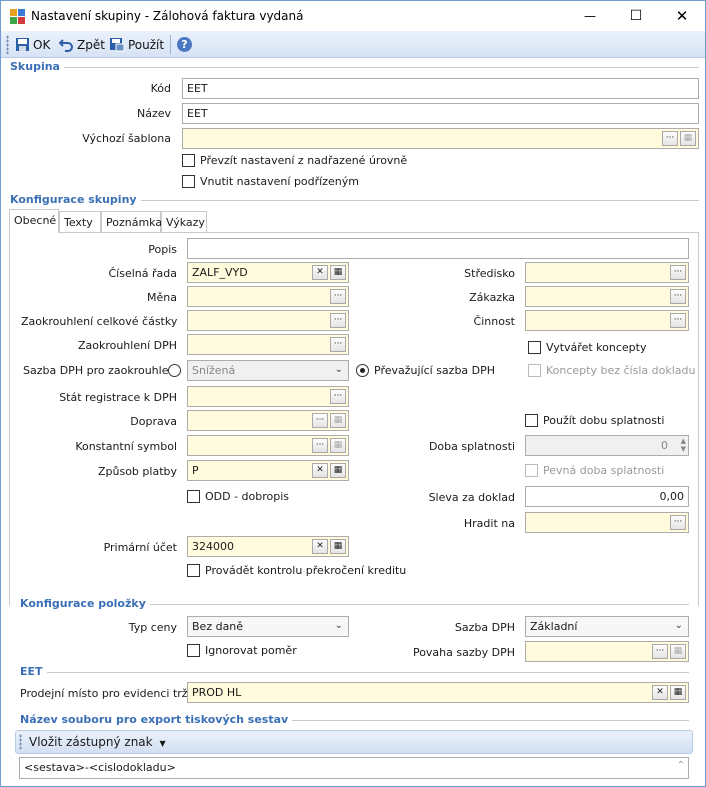  What do you see at coordinates (607, 626) in the screenshot?
I see `sazba-dph-combo: Základní ⌄` at bounding box center [607, 626].